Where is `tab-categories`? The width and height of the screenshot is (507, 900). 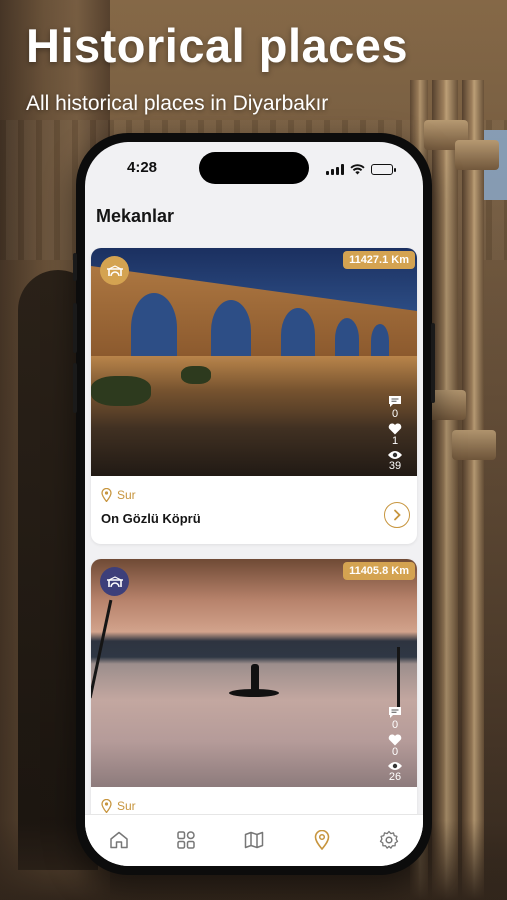
tab-categories is located at coordinates (186, 840).